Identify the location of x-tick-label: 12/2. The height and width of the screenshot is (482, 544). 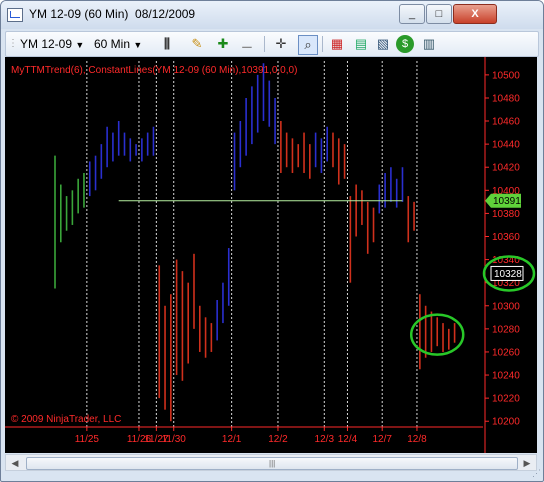
(278, 439).